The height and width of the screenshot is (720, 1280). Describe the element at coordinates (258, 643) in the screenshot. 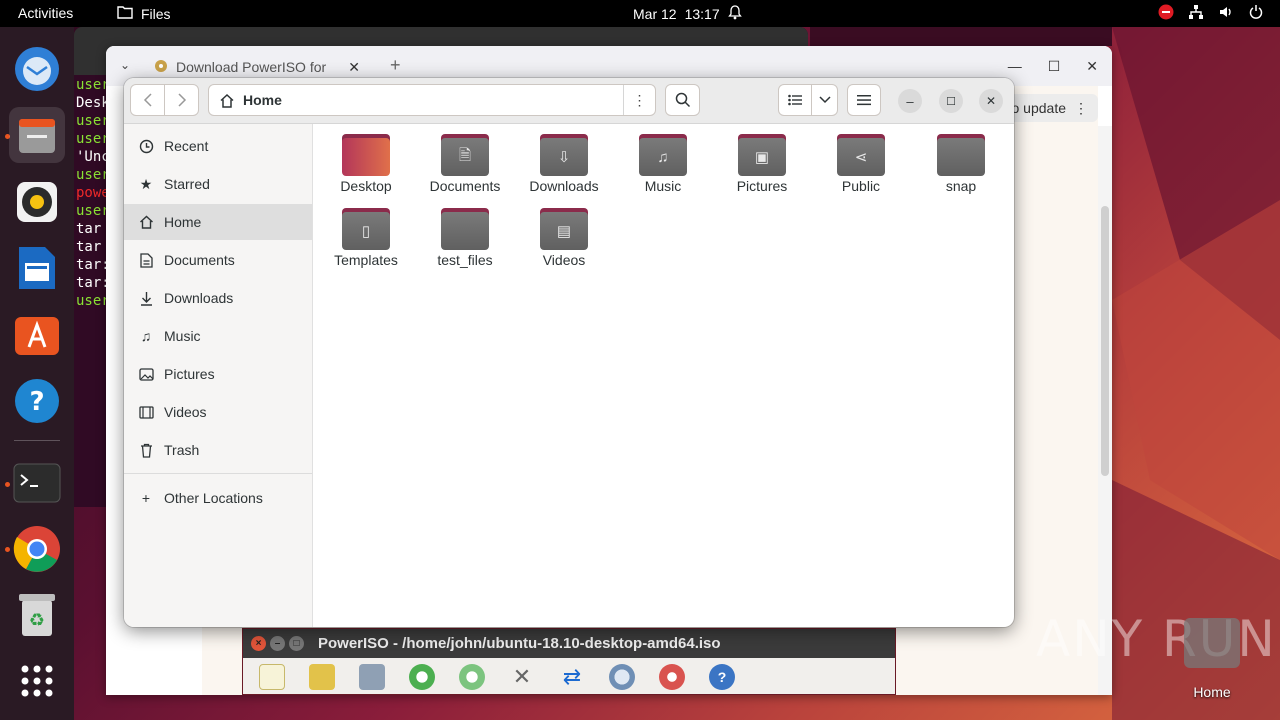

I see `poweriso-close-icon: ×` at that location.